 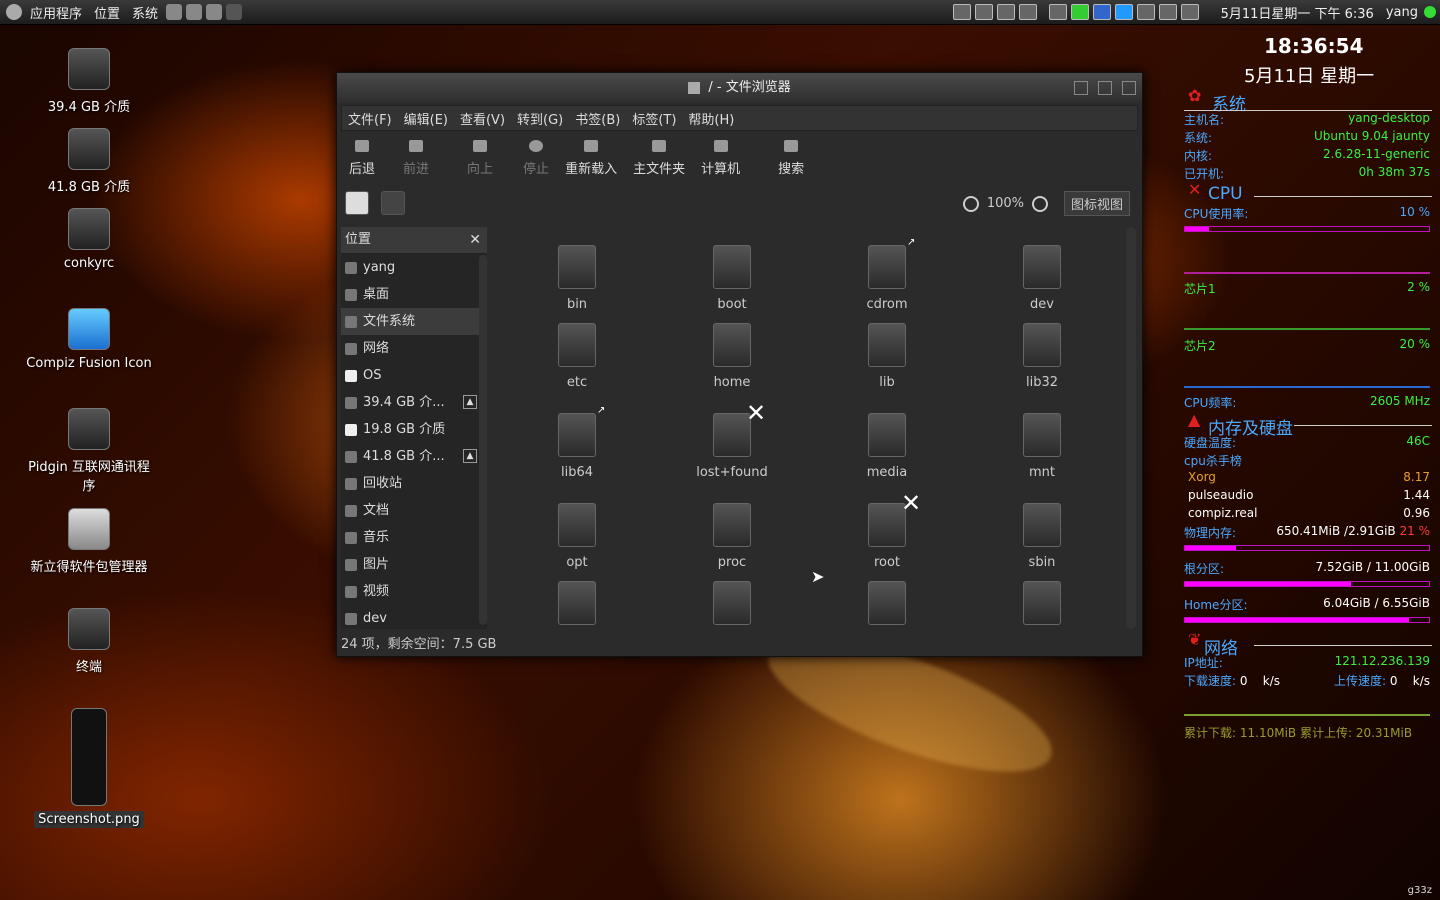 What do you see at coordinates (1042, 278) in the screenshot?
I see `folder-item: dev` at bounding box center [1042, 278].